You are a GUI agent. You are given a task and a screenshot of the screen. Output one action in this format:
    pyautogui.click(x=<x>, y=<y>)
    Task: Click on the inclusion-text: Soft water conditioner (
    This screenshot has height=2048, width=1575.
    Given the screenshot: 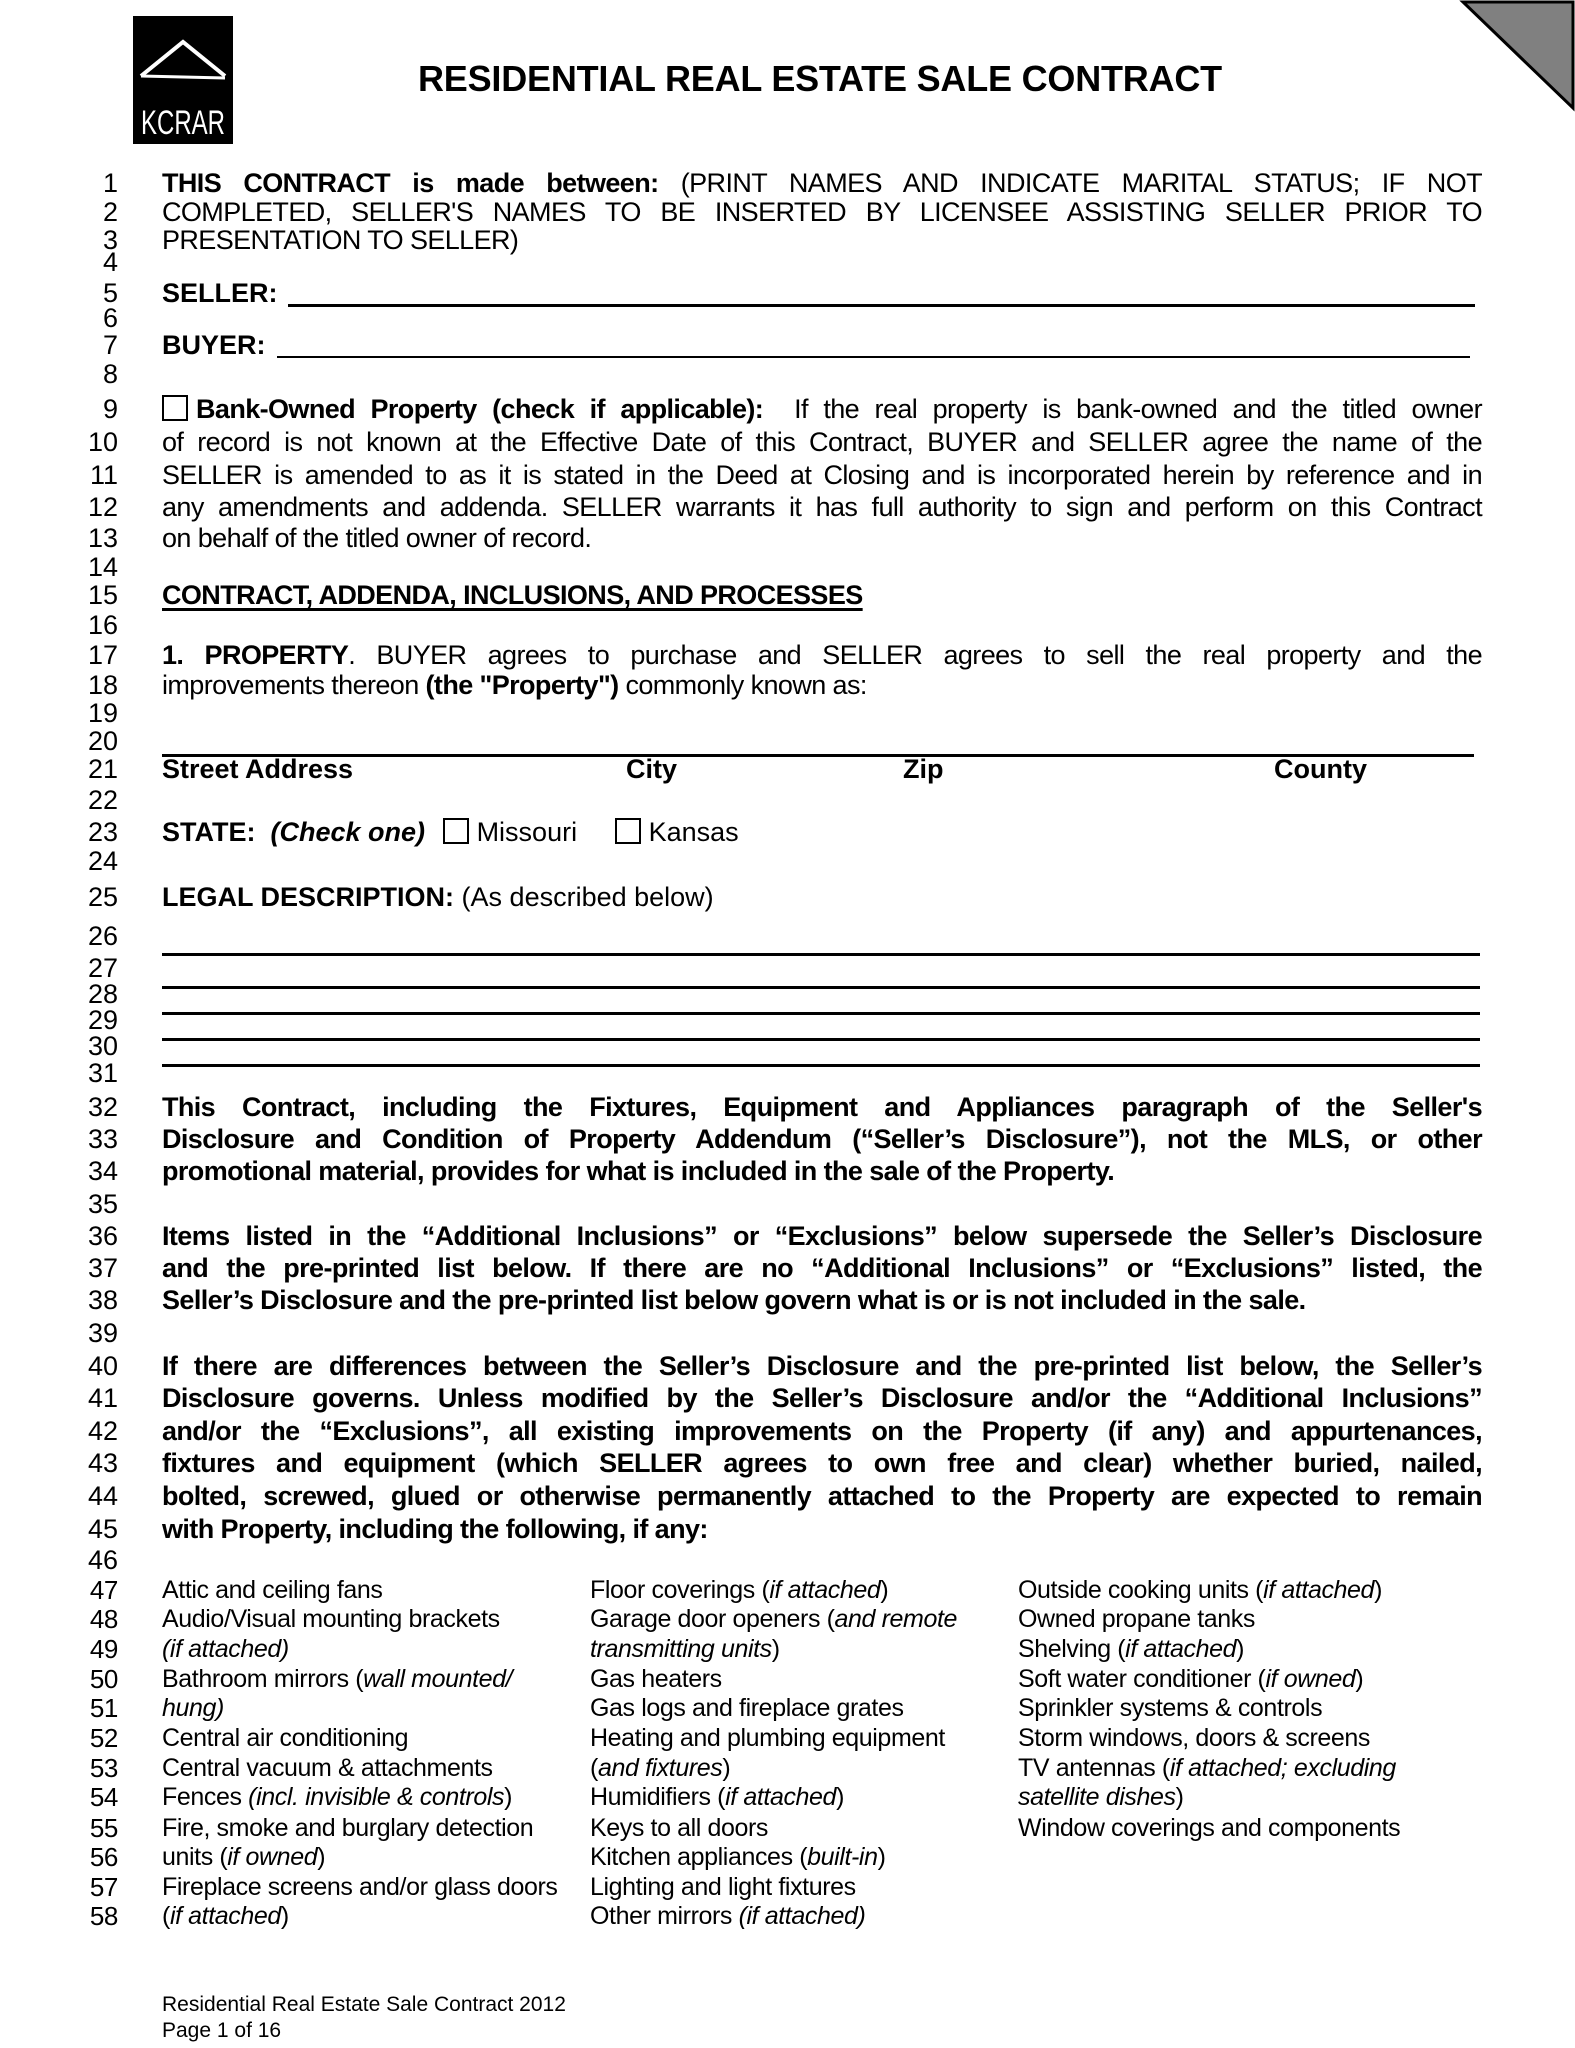 What is the action you would take?
    pyautogui.click(x=1142, y=1679)
    